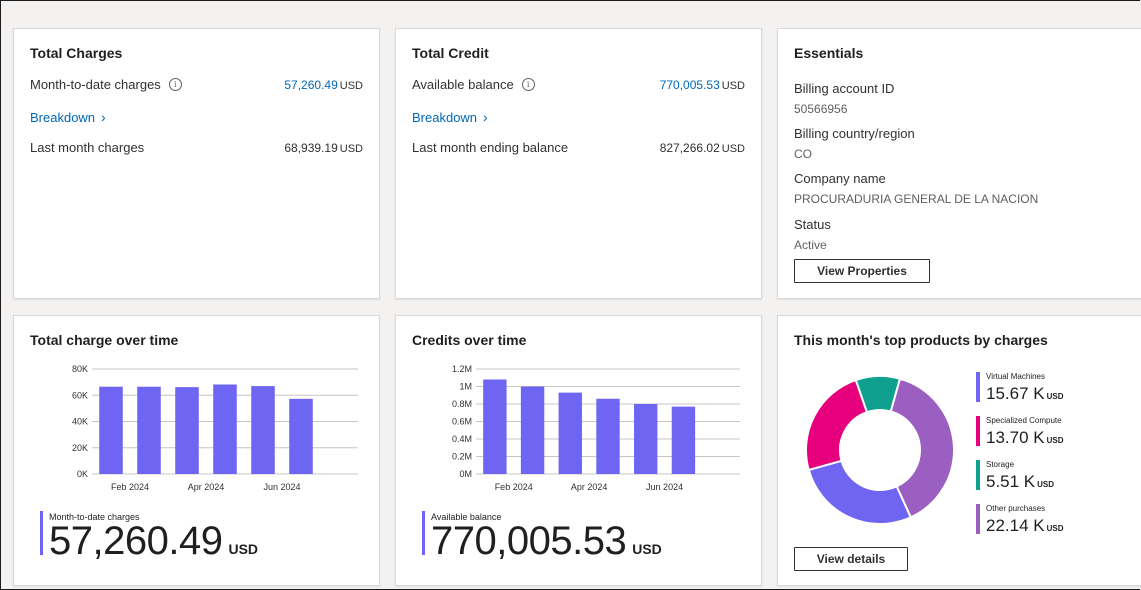 This screenshot has width=1141, height=590. Describe the element at coordinates (490, 147) in the screenshot. I see `last-month-balance-label: Last month ending balance` at that location.